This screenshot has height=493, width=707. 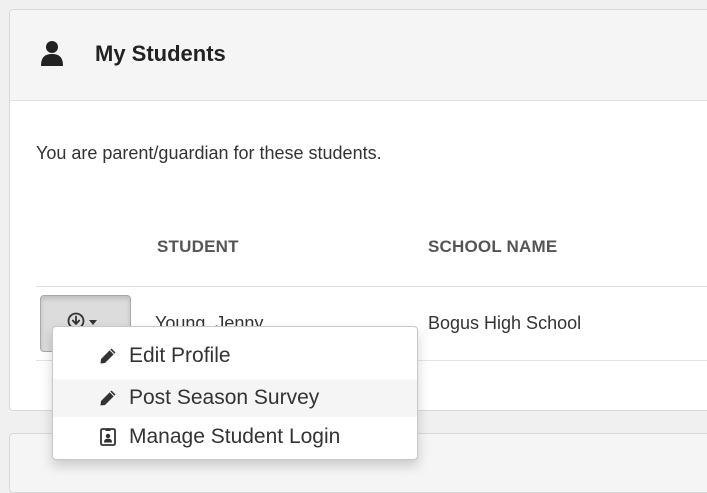 I want to click on menu-item-label: Manage Student Login, so click(x=235, y=436).